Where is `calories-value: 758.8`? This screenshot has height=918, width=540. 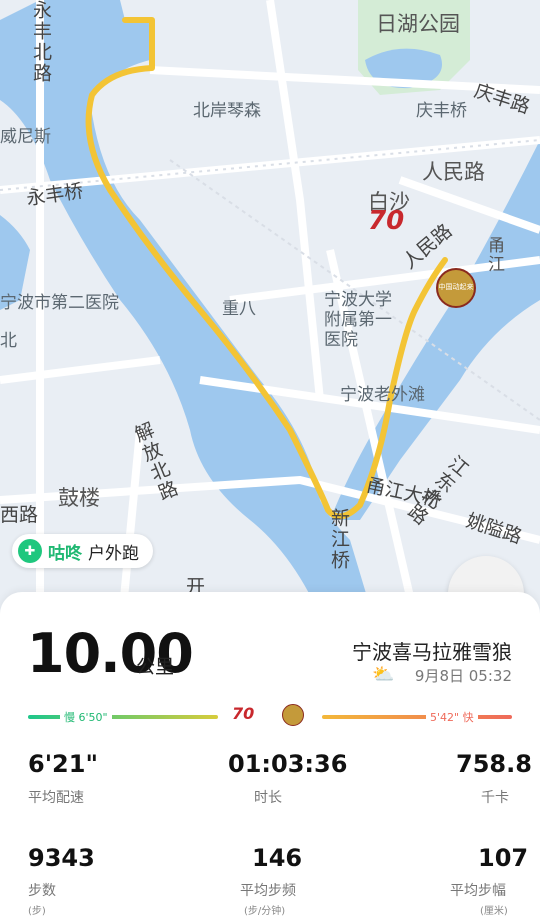
calories-value: 758.8 is located at coordinates (494, 764).